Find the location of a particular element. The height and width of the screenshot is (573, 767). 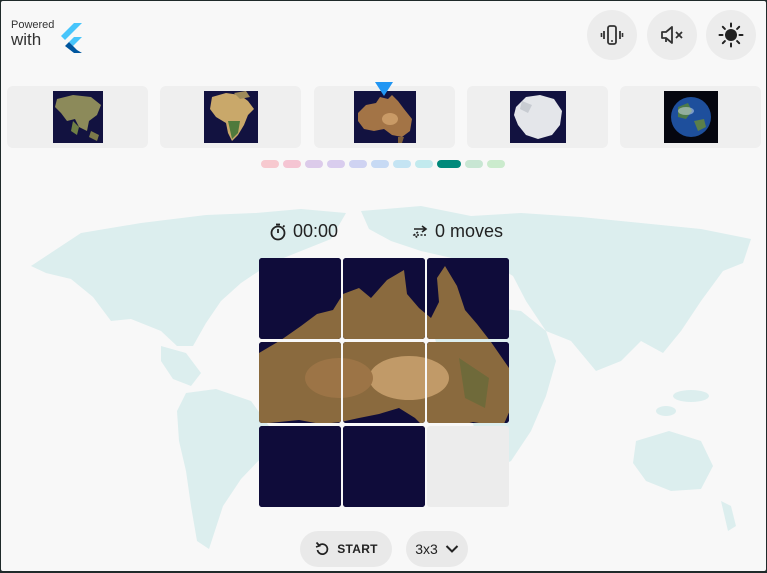

puzzle-thumb-earth is located at coordinates (690, 117).